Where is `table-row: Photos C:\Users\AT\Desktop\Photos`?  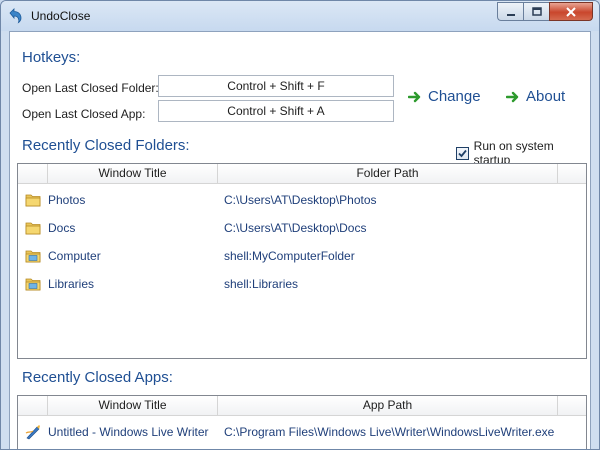 table-row: Photos C:\Users\AT\Desktop\Photos is located at coordinates (302, 200).